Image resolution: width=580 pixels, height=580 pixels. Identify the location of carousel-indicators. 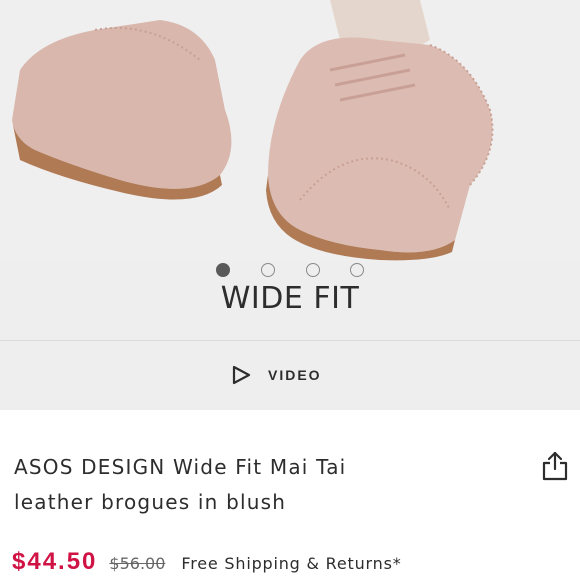
(290, 271).